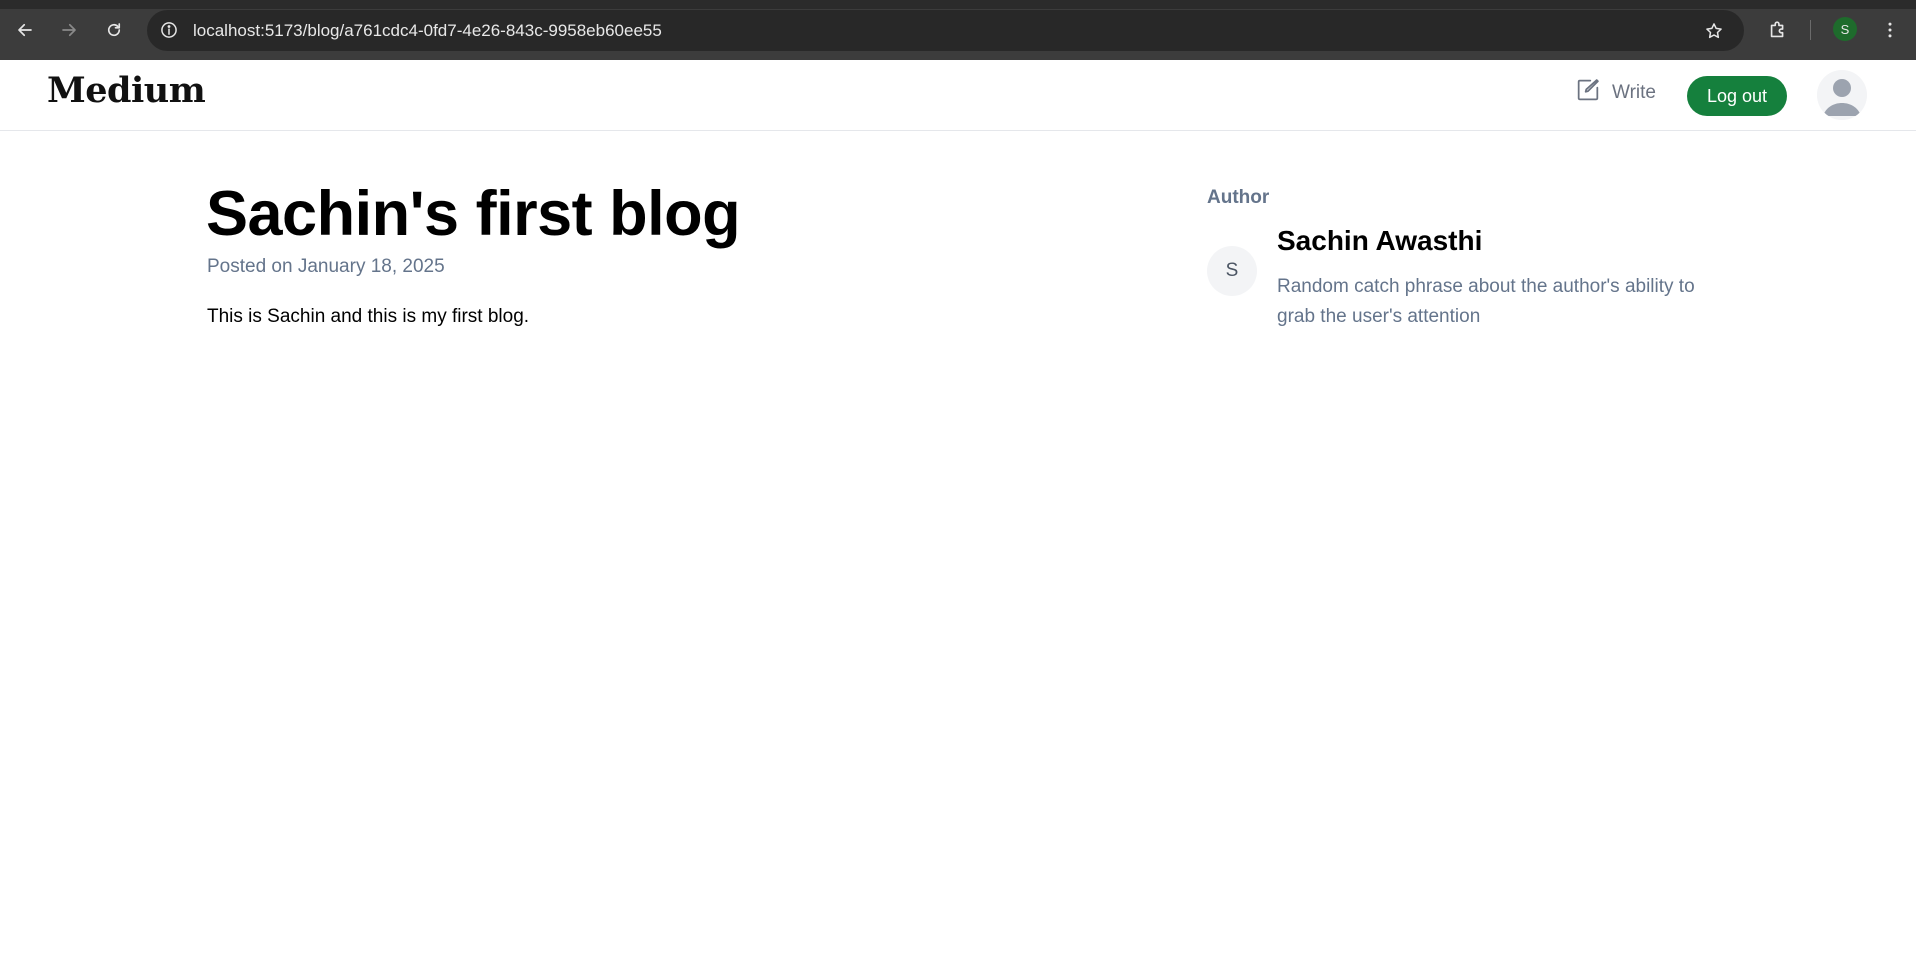  Describe the element at coordinates (169, 30) in the screenshot. I see `info-icon` at that location.